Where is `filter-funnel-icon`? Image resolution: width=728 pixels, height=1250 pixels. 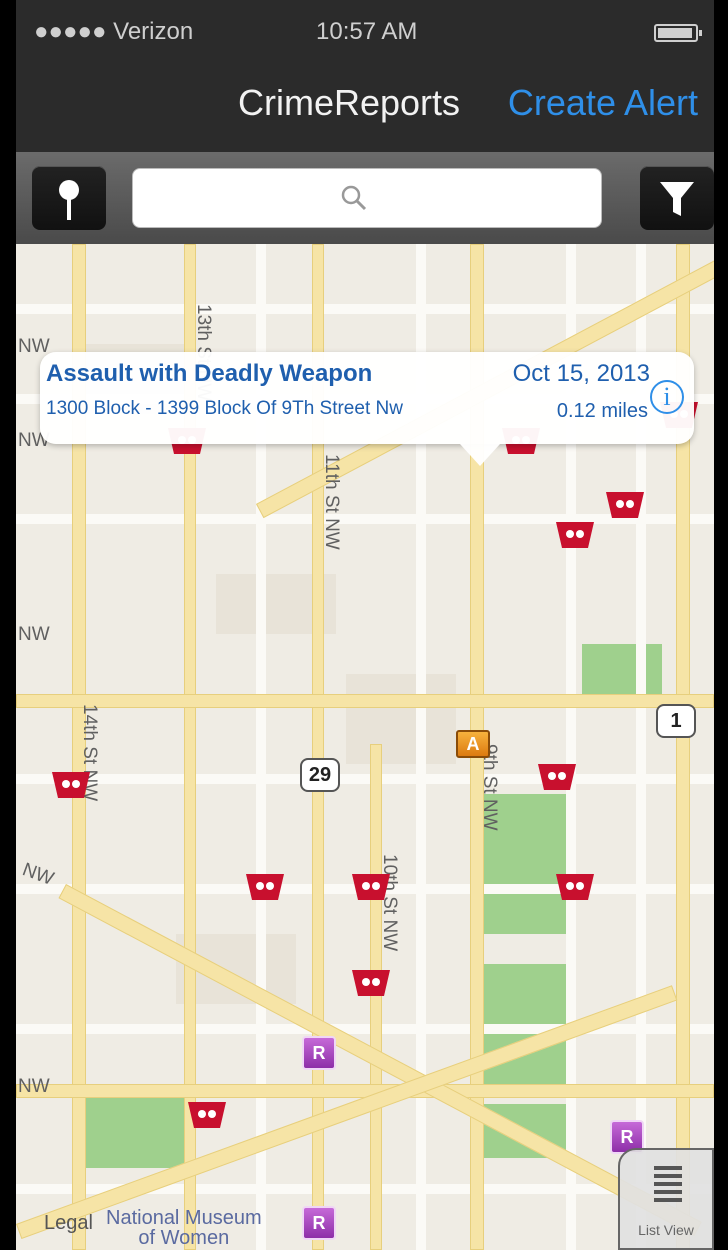
filter-funnel-icon is located at coordinates (677, 199).